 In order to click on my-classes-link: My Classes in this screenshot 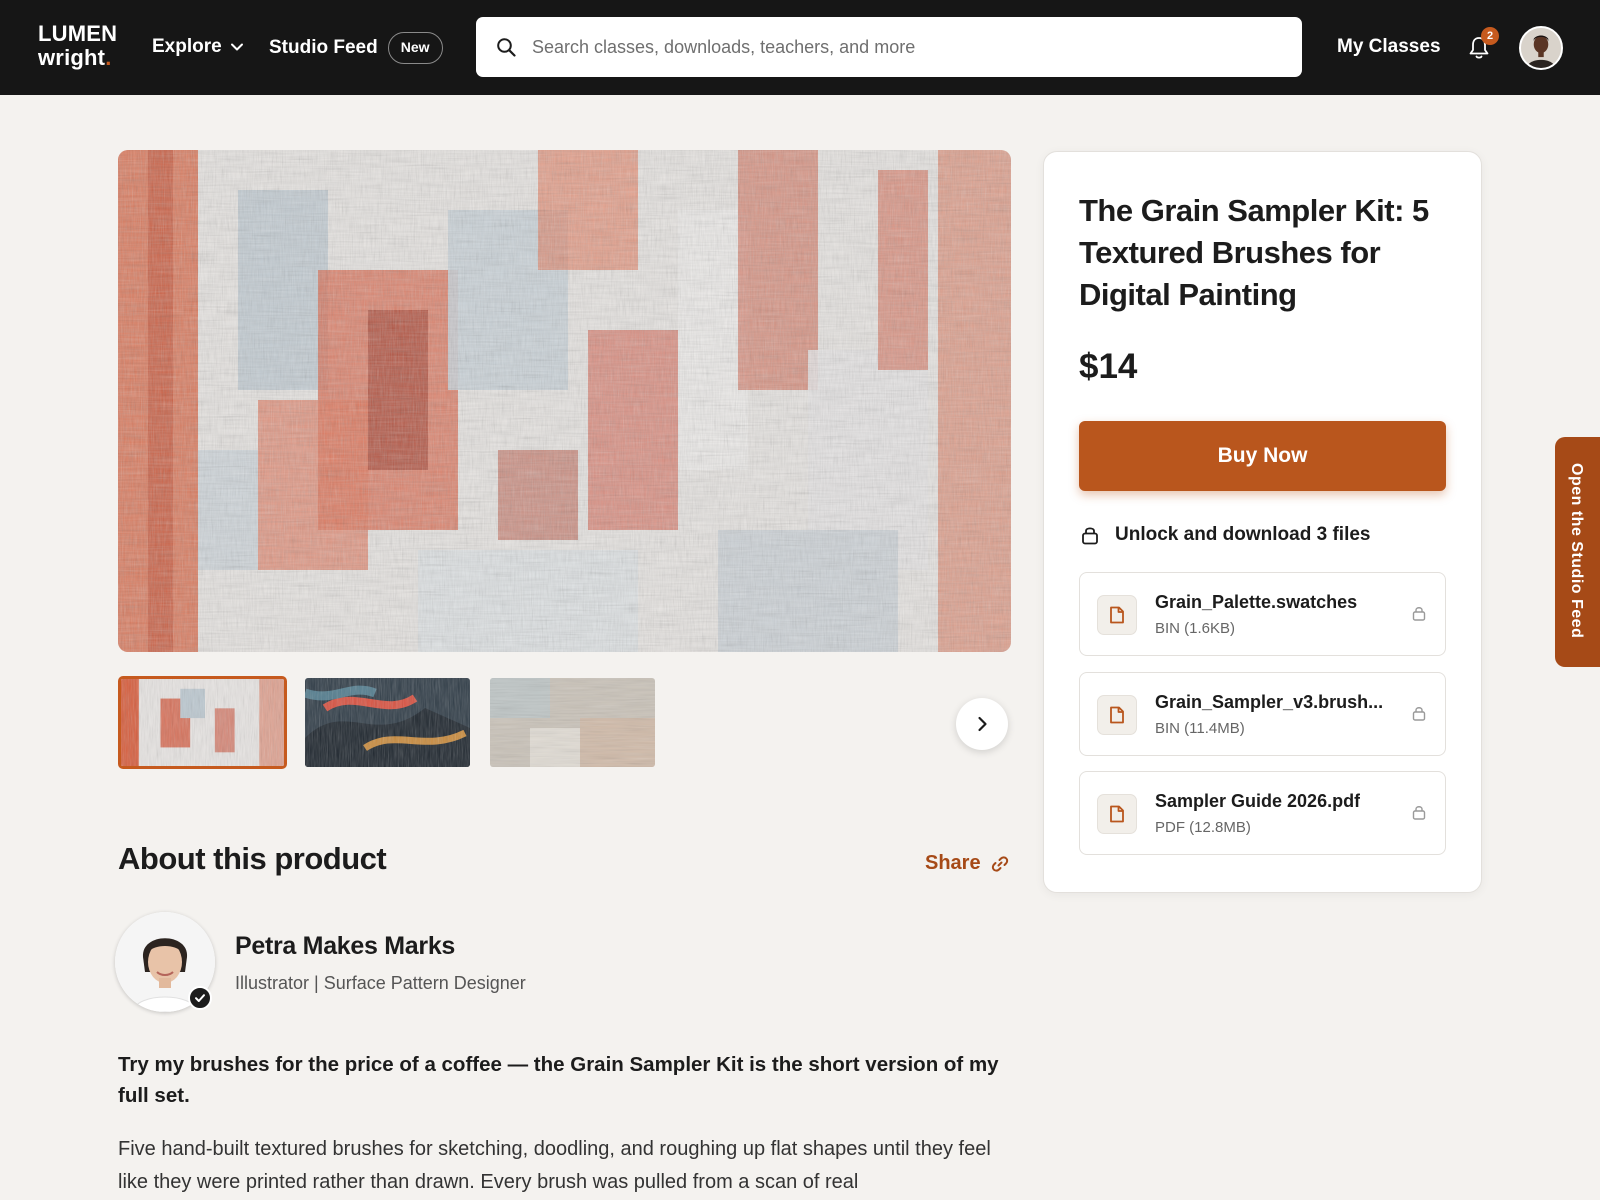, I will do `click(1389, 47)`.